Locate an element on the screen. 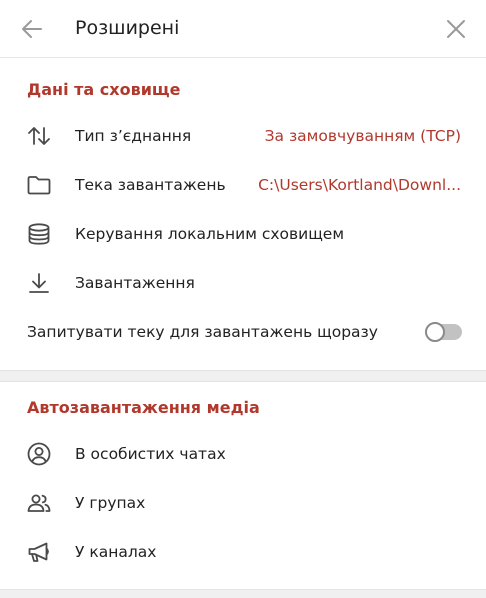 This screenshot has width=486, height=598. row-label: Тека завантажень is located at coordinates (150, 185).